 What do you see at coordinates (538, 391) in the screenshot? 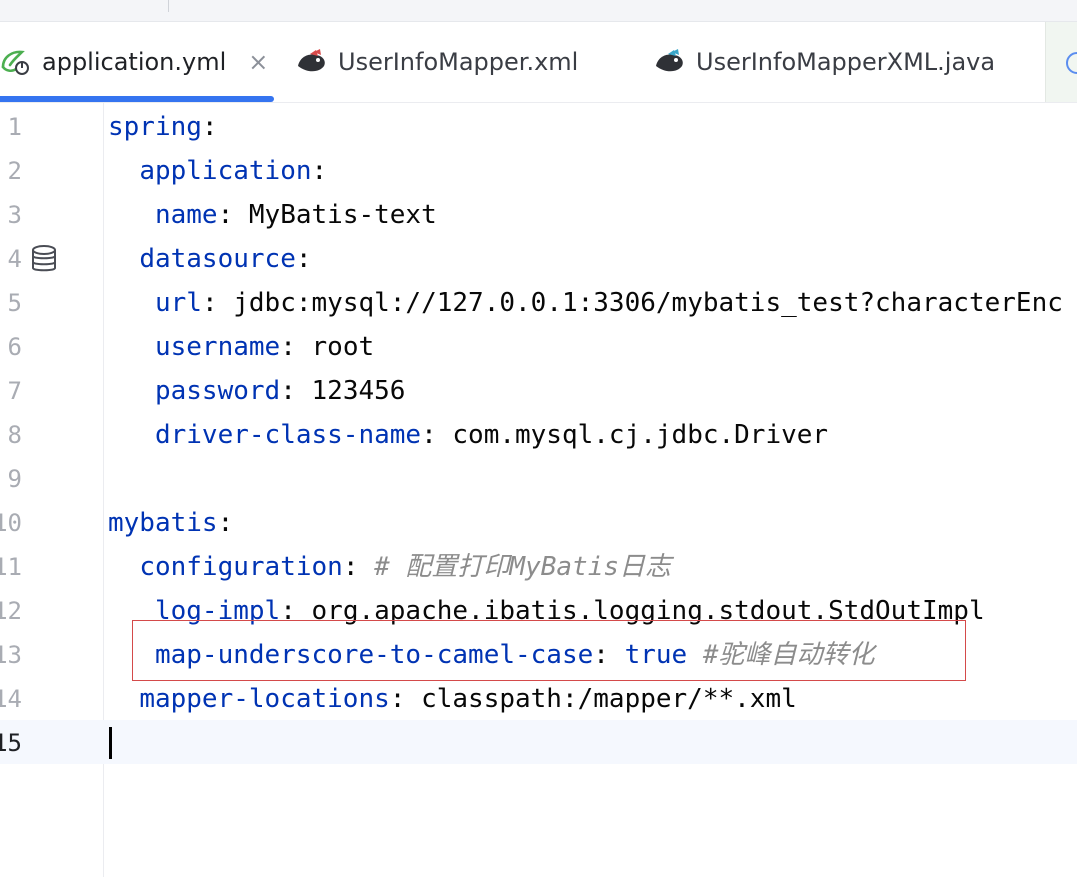
I see `code-line: 7 password: 123456` at bounding box center [538, 391].